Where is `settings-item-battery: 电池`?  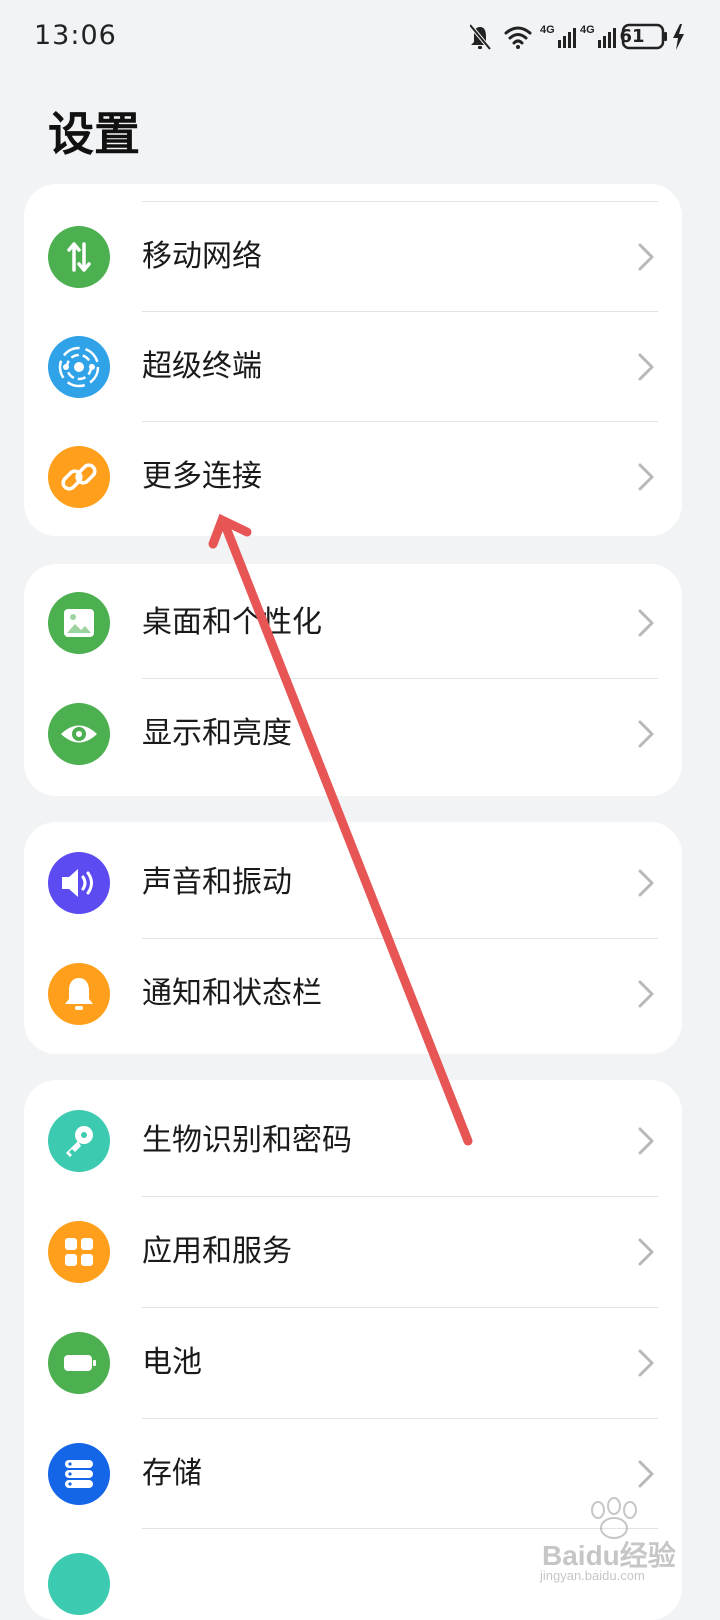
settings-item-battery: 电池 is located at coordinates (353, 1363).